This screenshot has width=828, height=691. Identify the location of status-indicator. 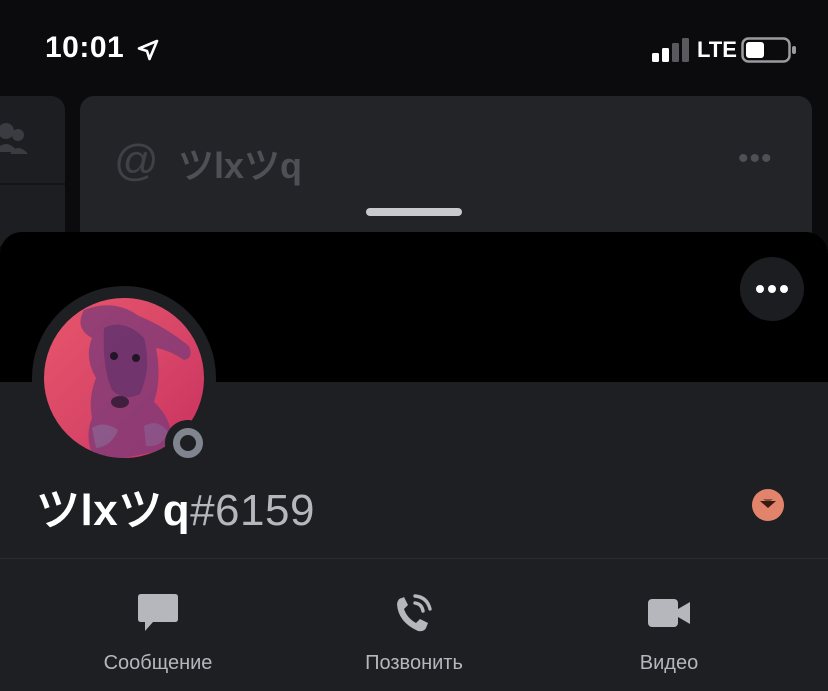
(188, 443).